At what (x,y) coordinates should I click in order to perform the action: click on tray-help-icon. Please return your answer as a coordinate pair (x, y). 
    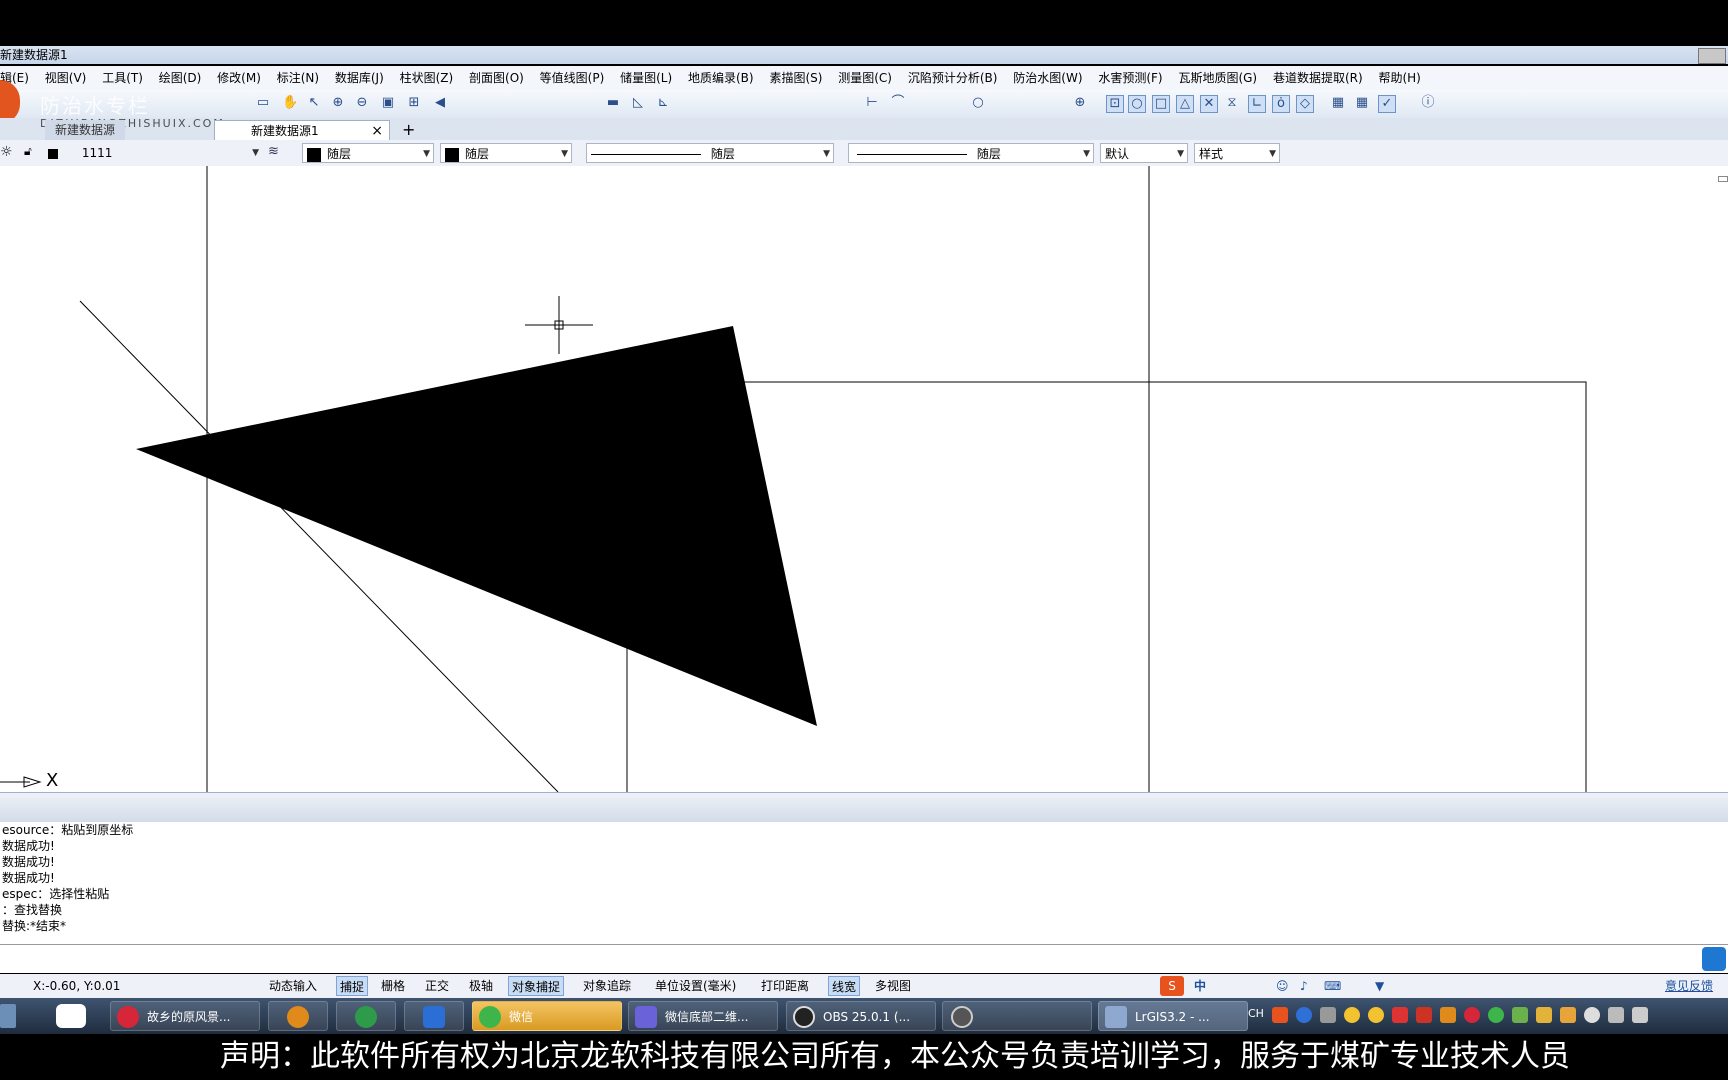
    Looking at the image, I should click on (1304, 1015).